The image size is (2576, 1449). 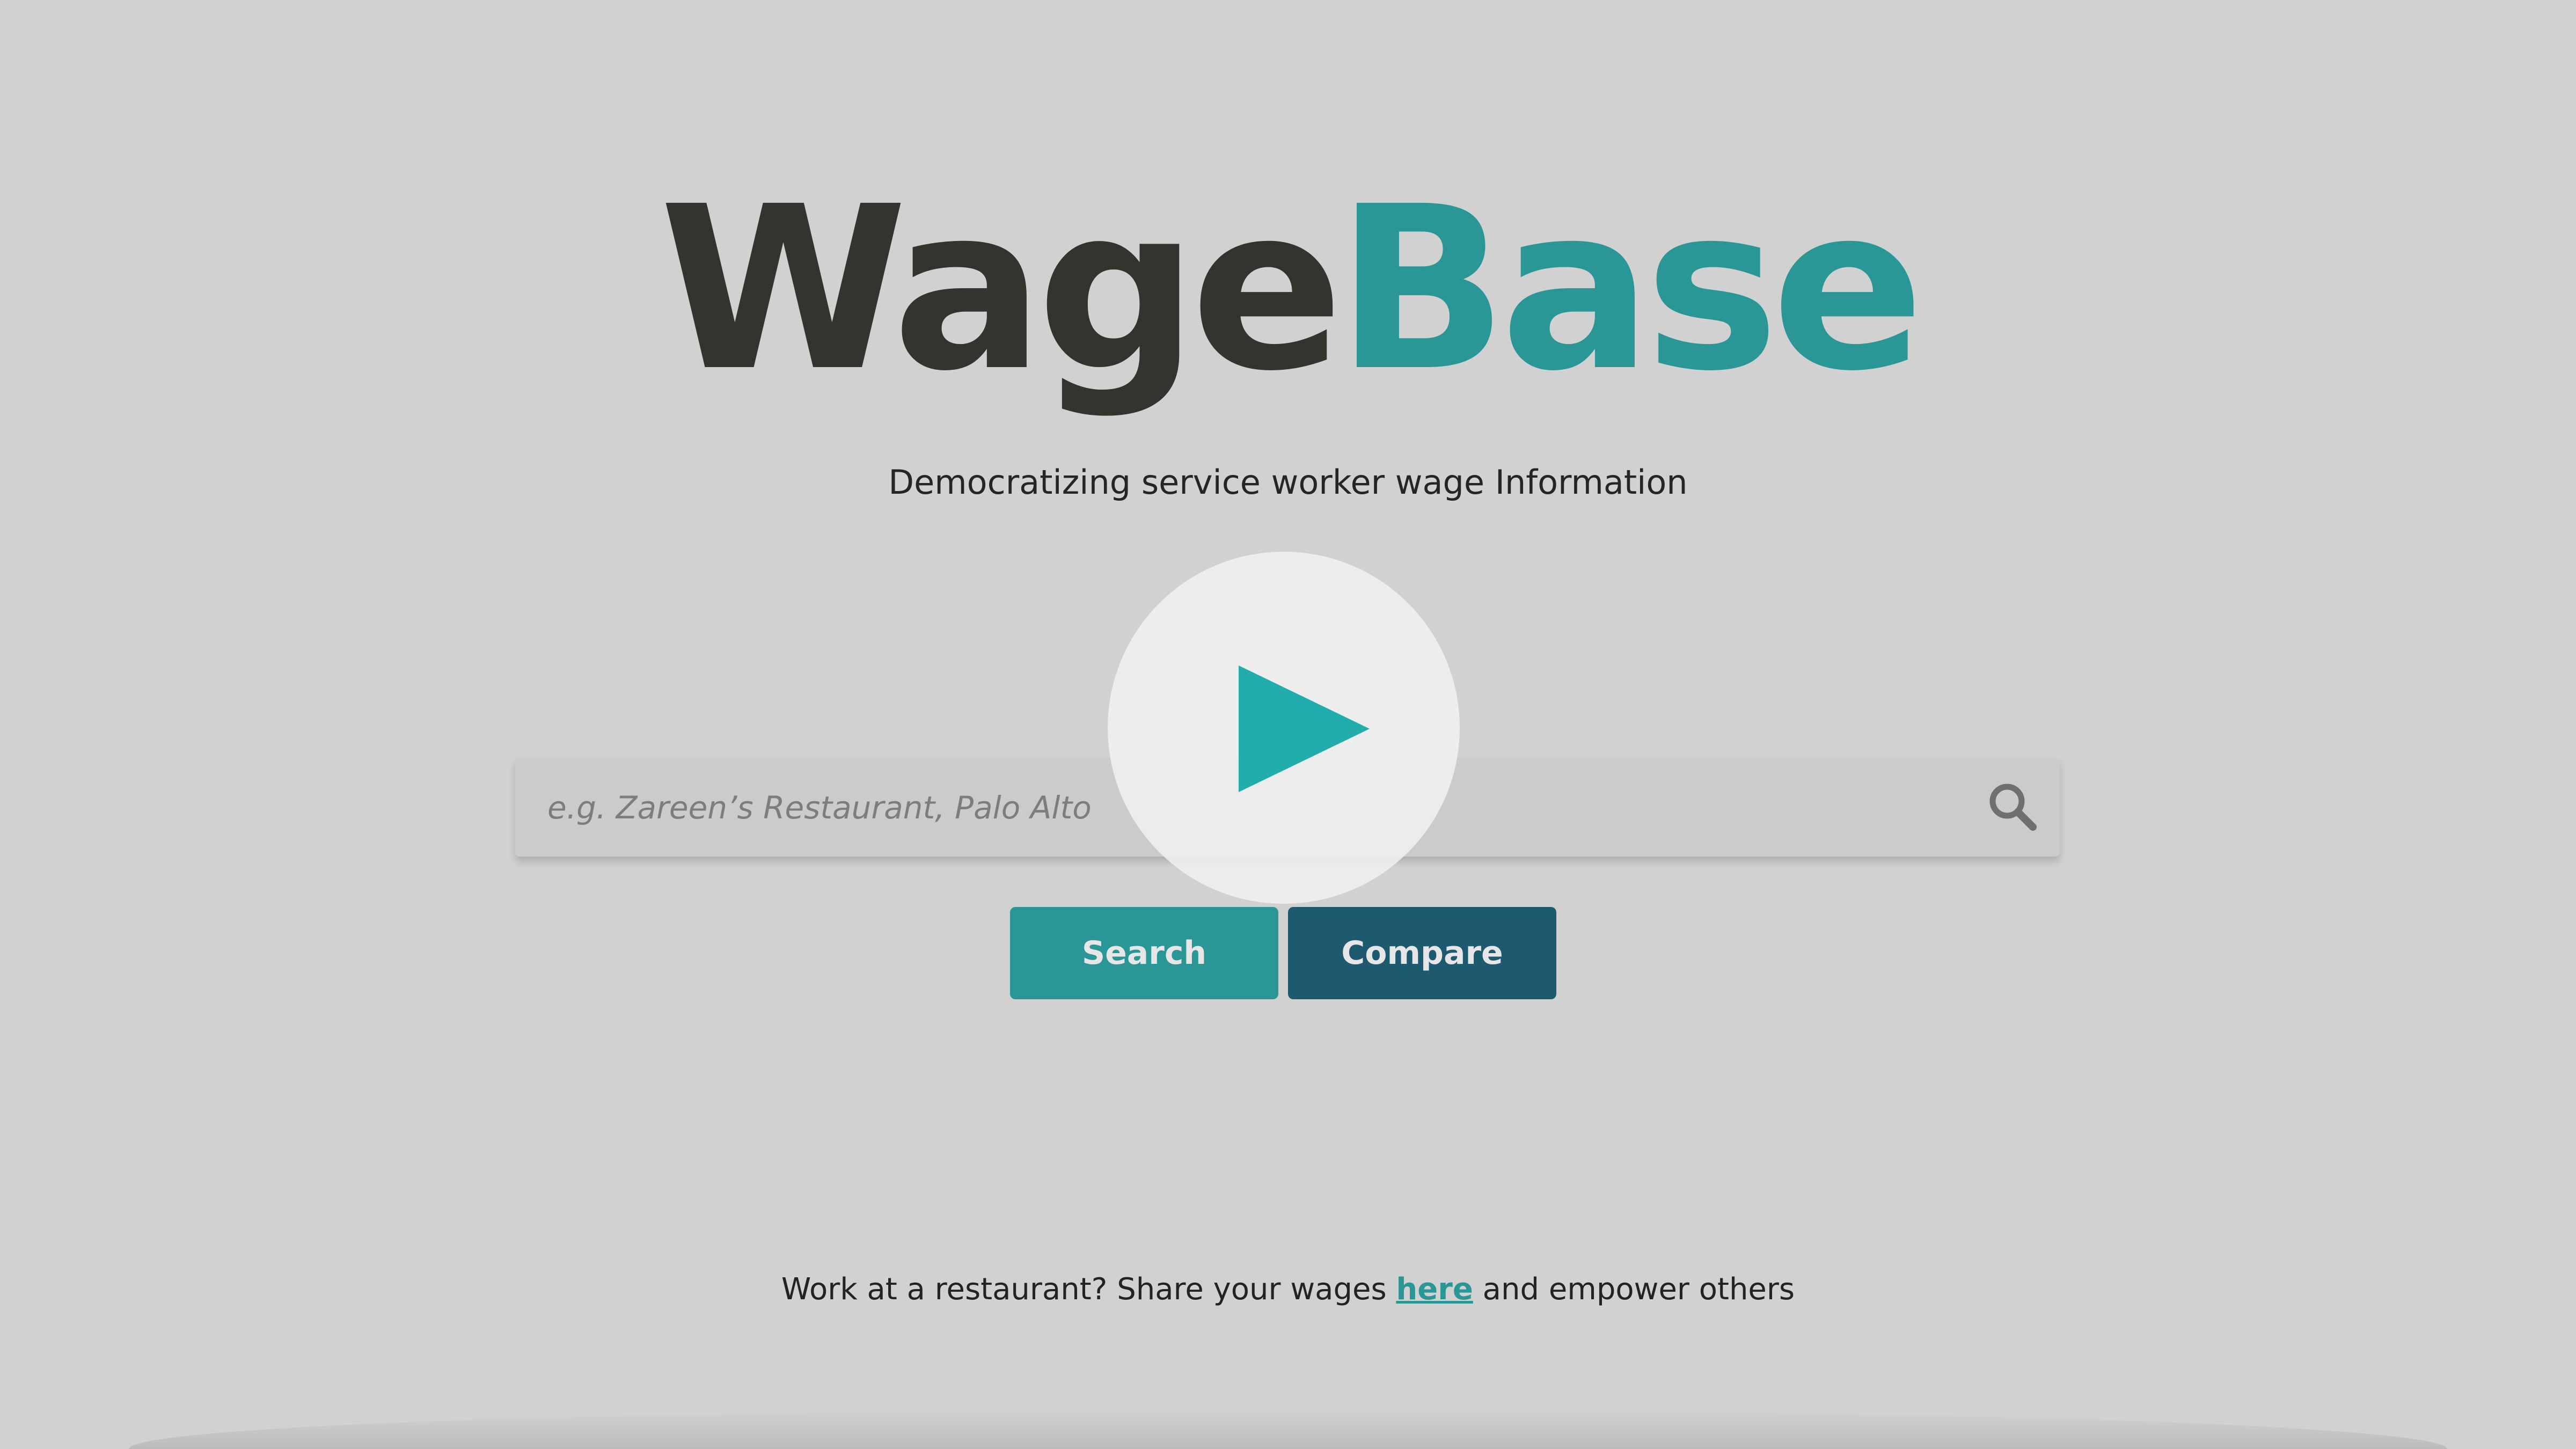 I want to click on video-play-button, so click(x=1284, y=728).